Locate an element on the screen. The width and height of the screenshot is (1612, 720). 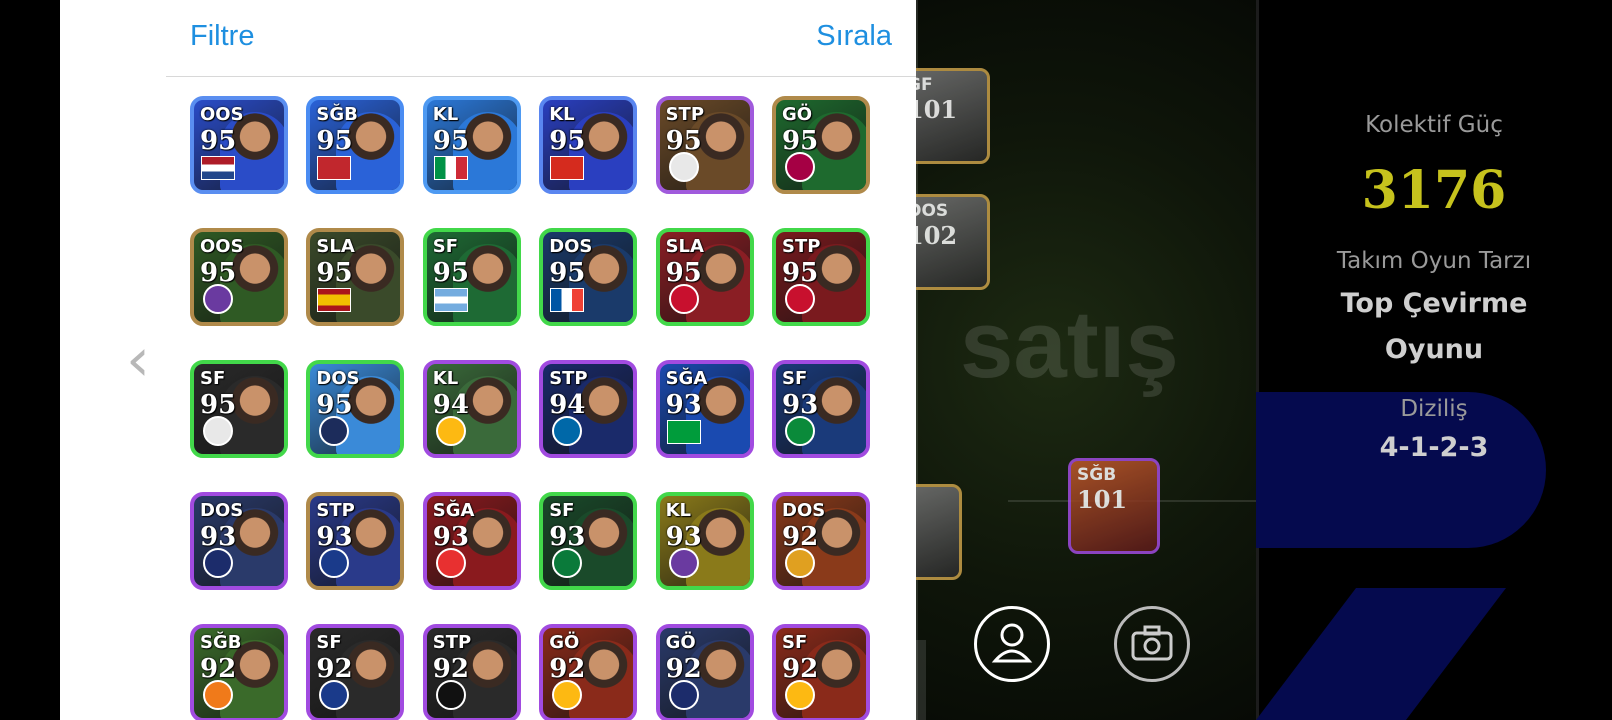
club-liverpool-badge-icon is located at coordinates (683, 299).